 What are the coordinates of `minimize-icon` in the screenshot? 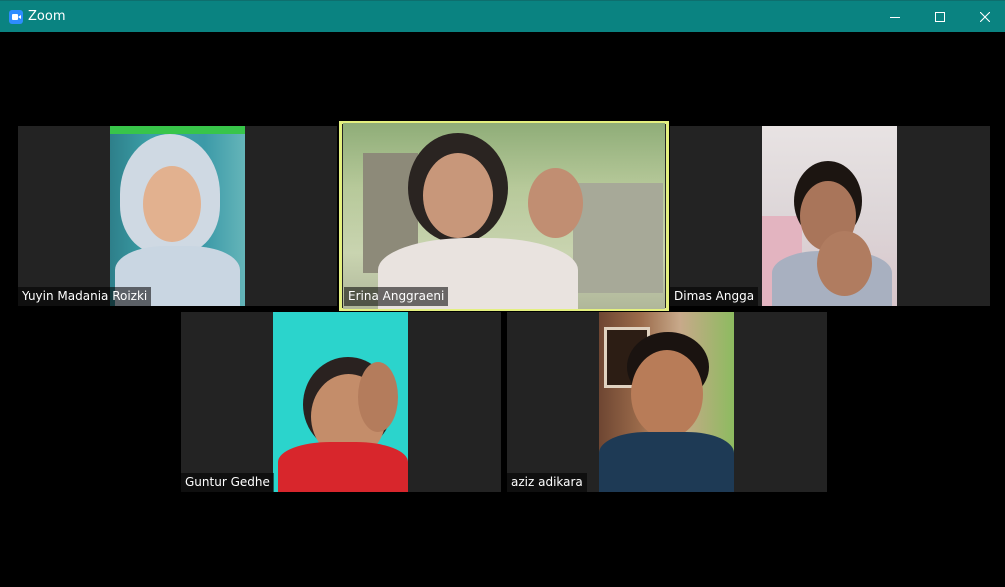 It's located at (895, 17).